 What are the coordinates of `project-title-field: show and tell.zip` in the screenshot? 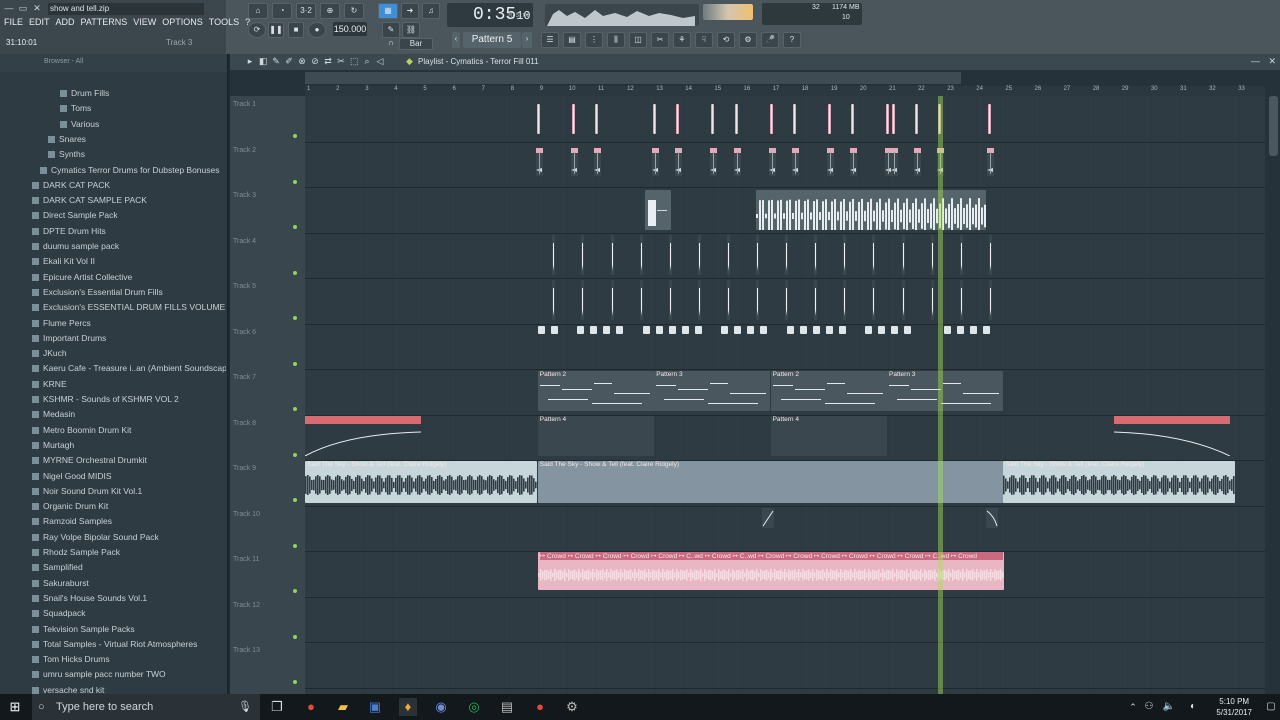 It's located at (126, 9).